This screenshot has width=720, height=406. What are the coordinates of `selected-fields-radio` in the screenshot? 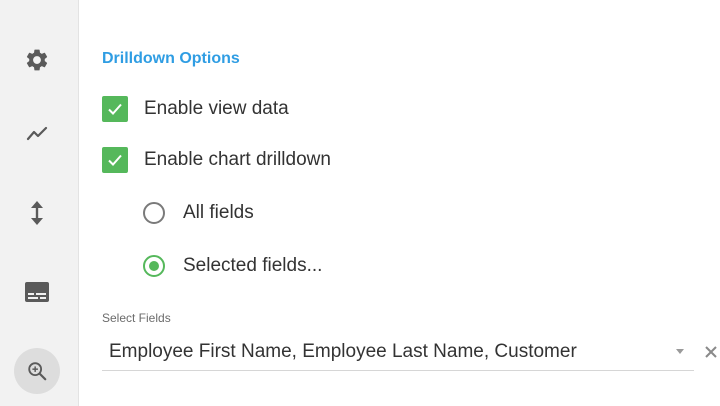 It's located at (154, 266).